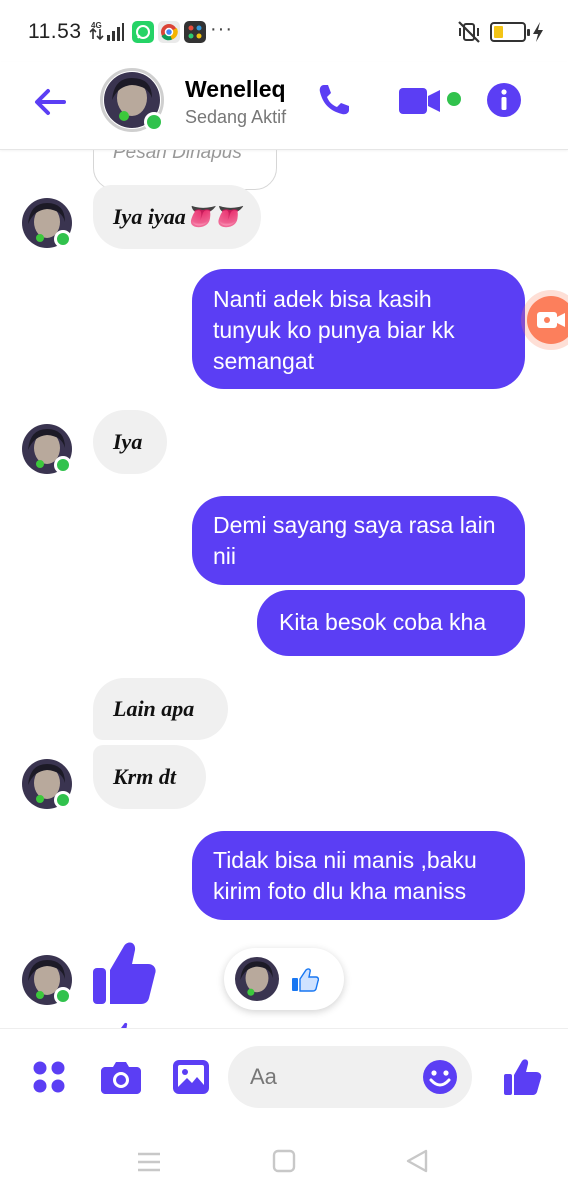 The width and height of the screenshot is (568, 1200). Describe the element at coordinates (55, 31) in the screenshot. I see `status-time: 11.53` at that location.